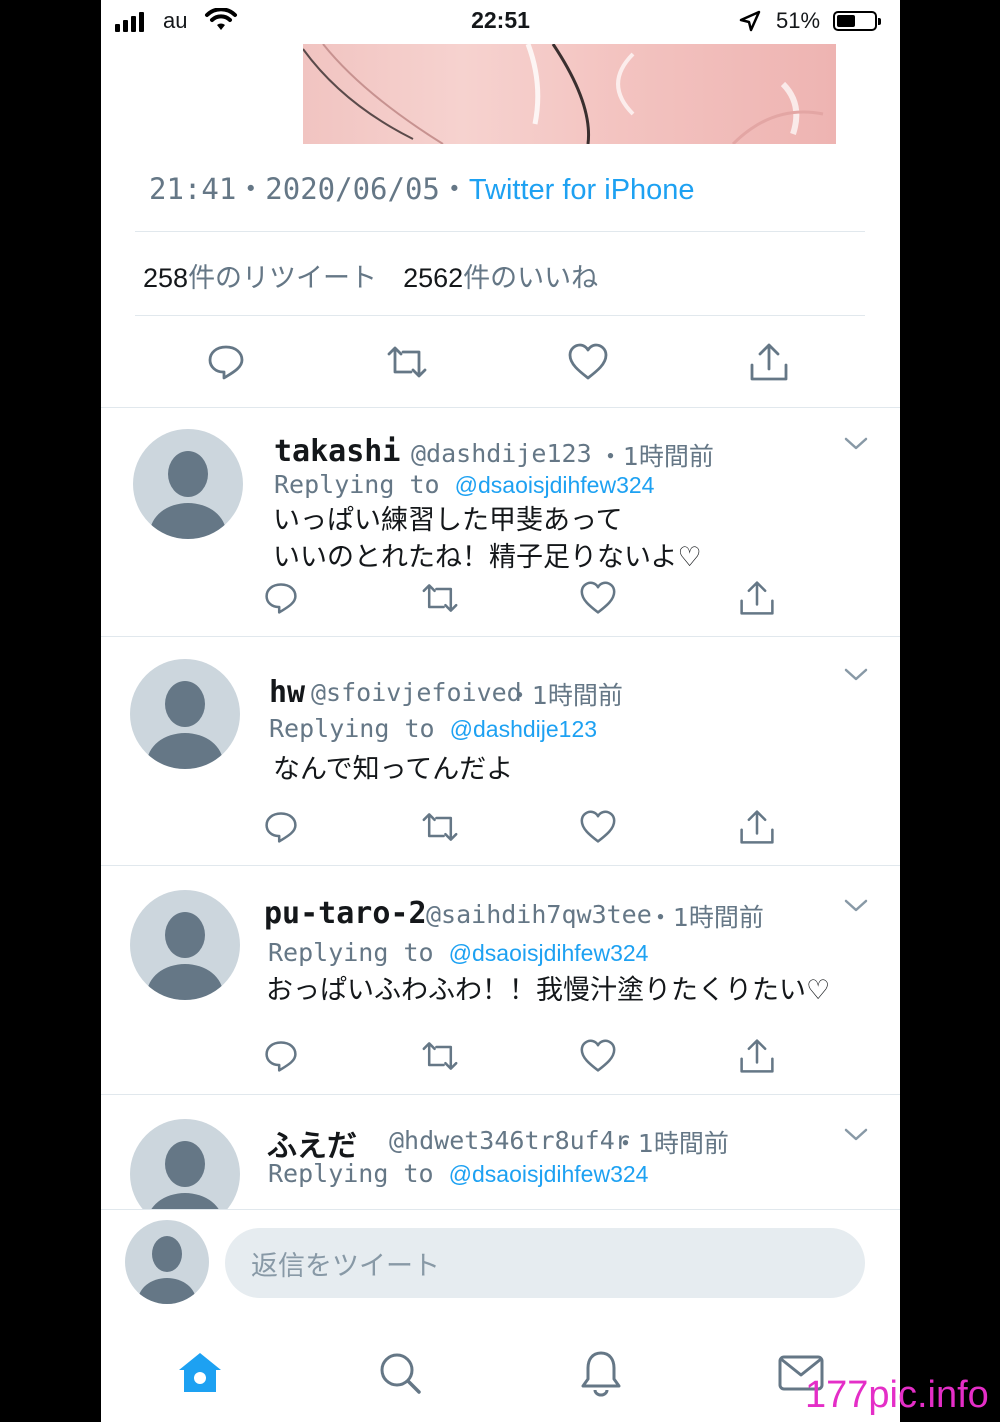 This screenshot has height=1422, width=1000. Describe the element at coordinates (287, 692) in the screenshot. I see `reply-author-name: hw` at that location.